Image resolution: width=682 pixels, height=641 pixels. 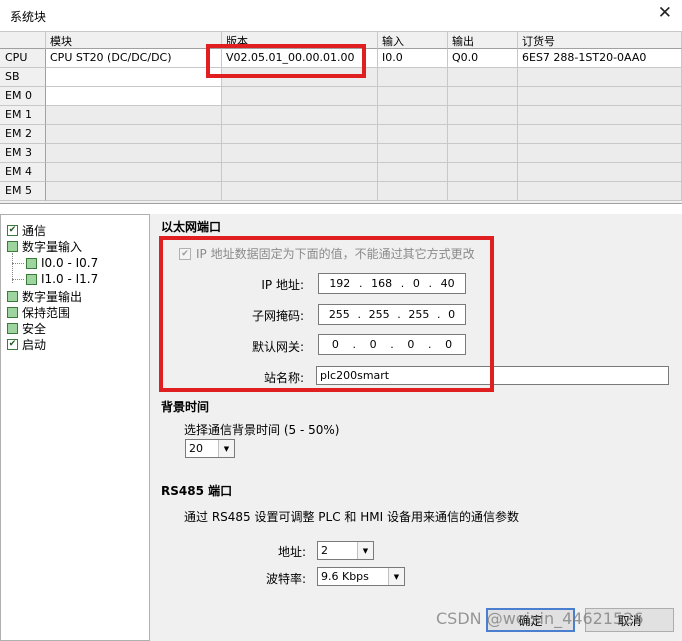 What do you see at coordinates (23, 96) in the screenshot?
I see `row-header: EM 0` at bounding box center [23, 96].